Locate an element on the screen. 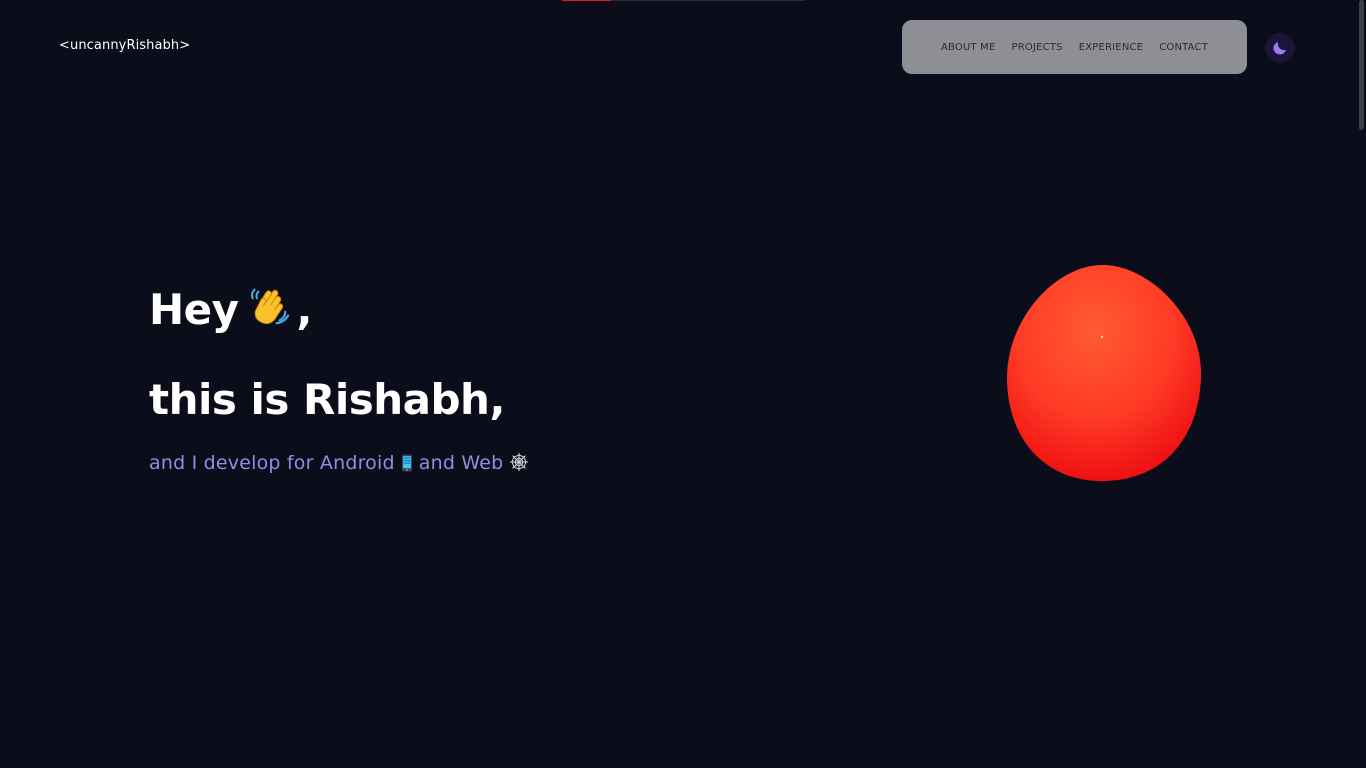 Image resolution: width=1366 pixels, height=768 pixels. nav-link-experience: EXPERIENCE is located at coordinates (1111, 47).